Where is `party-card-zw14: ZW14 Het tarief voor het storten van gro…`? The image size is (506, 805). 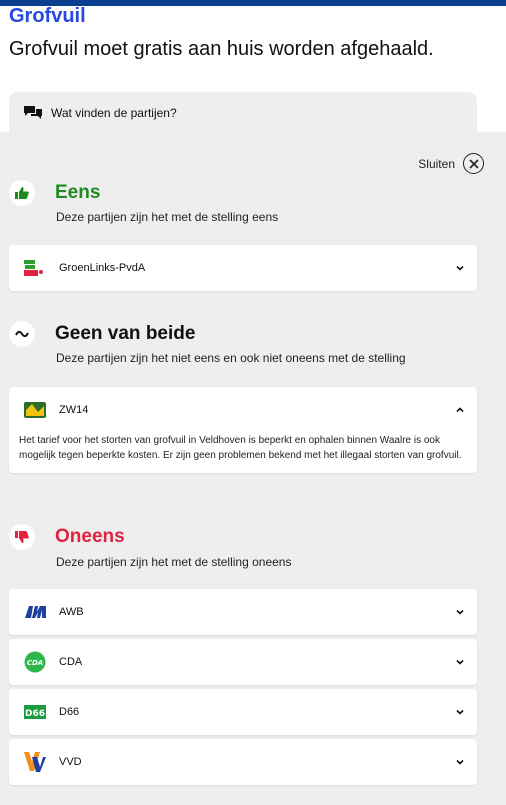
party-card-zw14: ZW14 Het tarief voor het storten van gro… is located at coordinates (243, 430).